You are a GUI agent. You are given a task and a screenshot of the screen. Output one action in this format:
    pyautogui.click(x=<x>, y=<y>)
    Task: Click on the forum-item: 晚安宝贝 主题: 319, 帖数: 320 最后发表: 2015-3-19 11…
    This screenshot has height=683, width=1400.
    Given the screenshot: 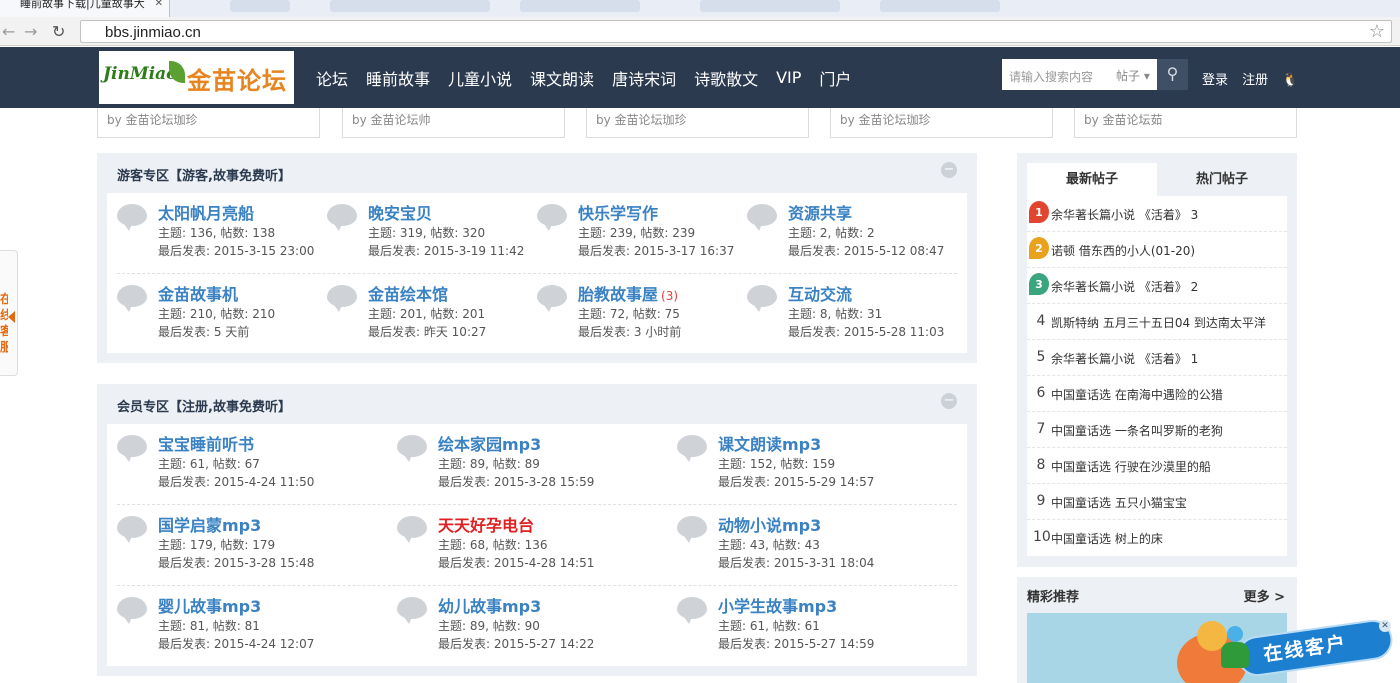 What is the action you would take?
    pyautogui.click(x=427, y=236)
    